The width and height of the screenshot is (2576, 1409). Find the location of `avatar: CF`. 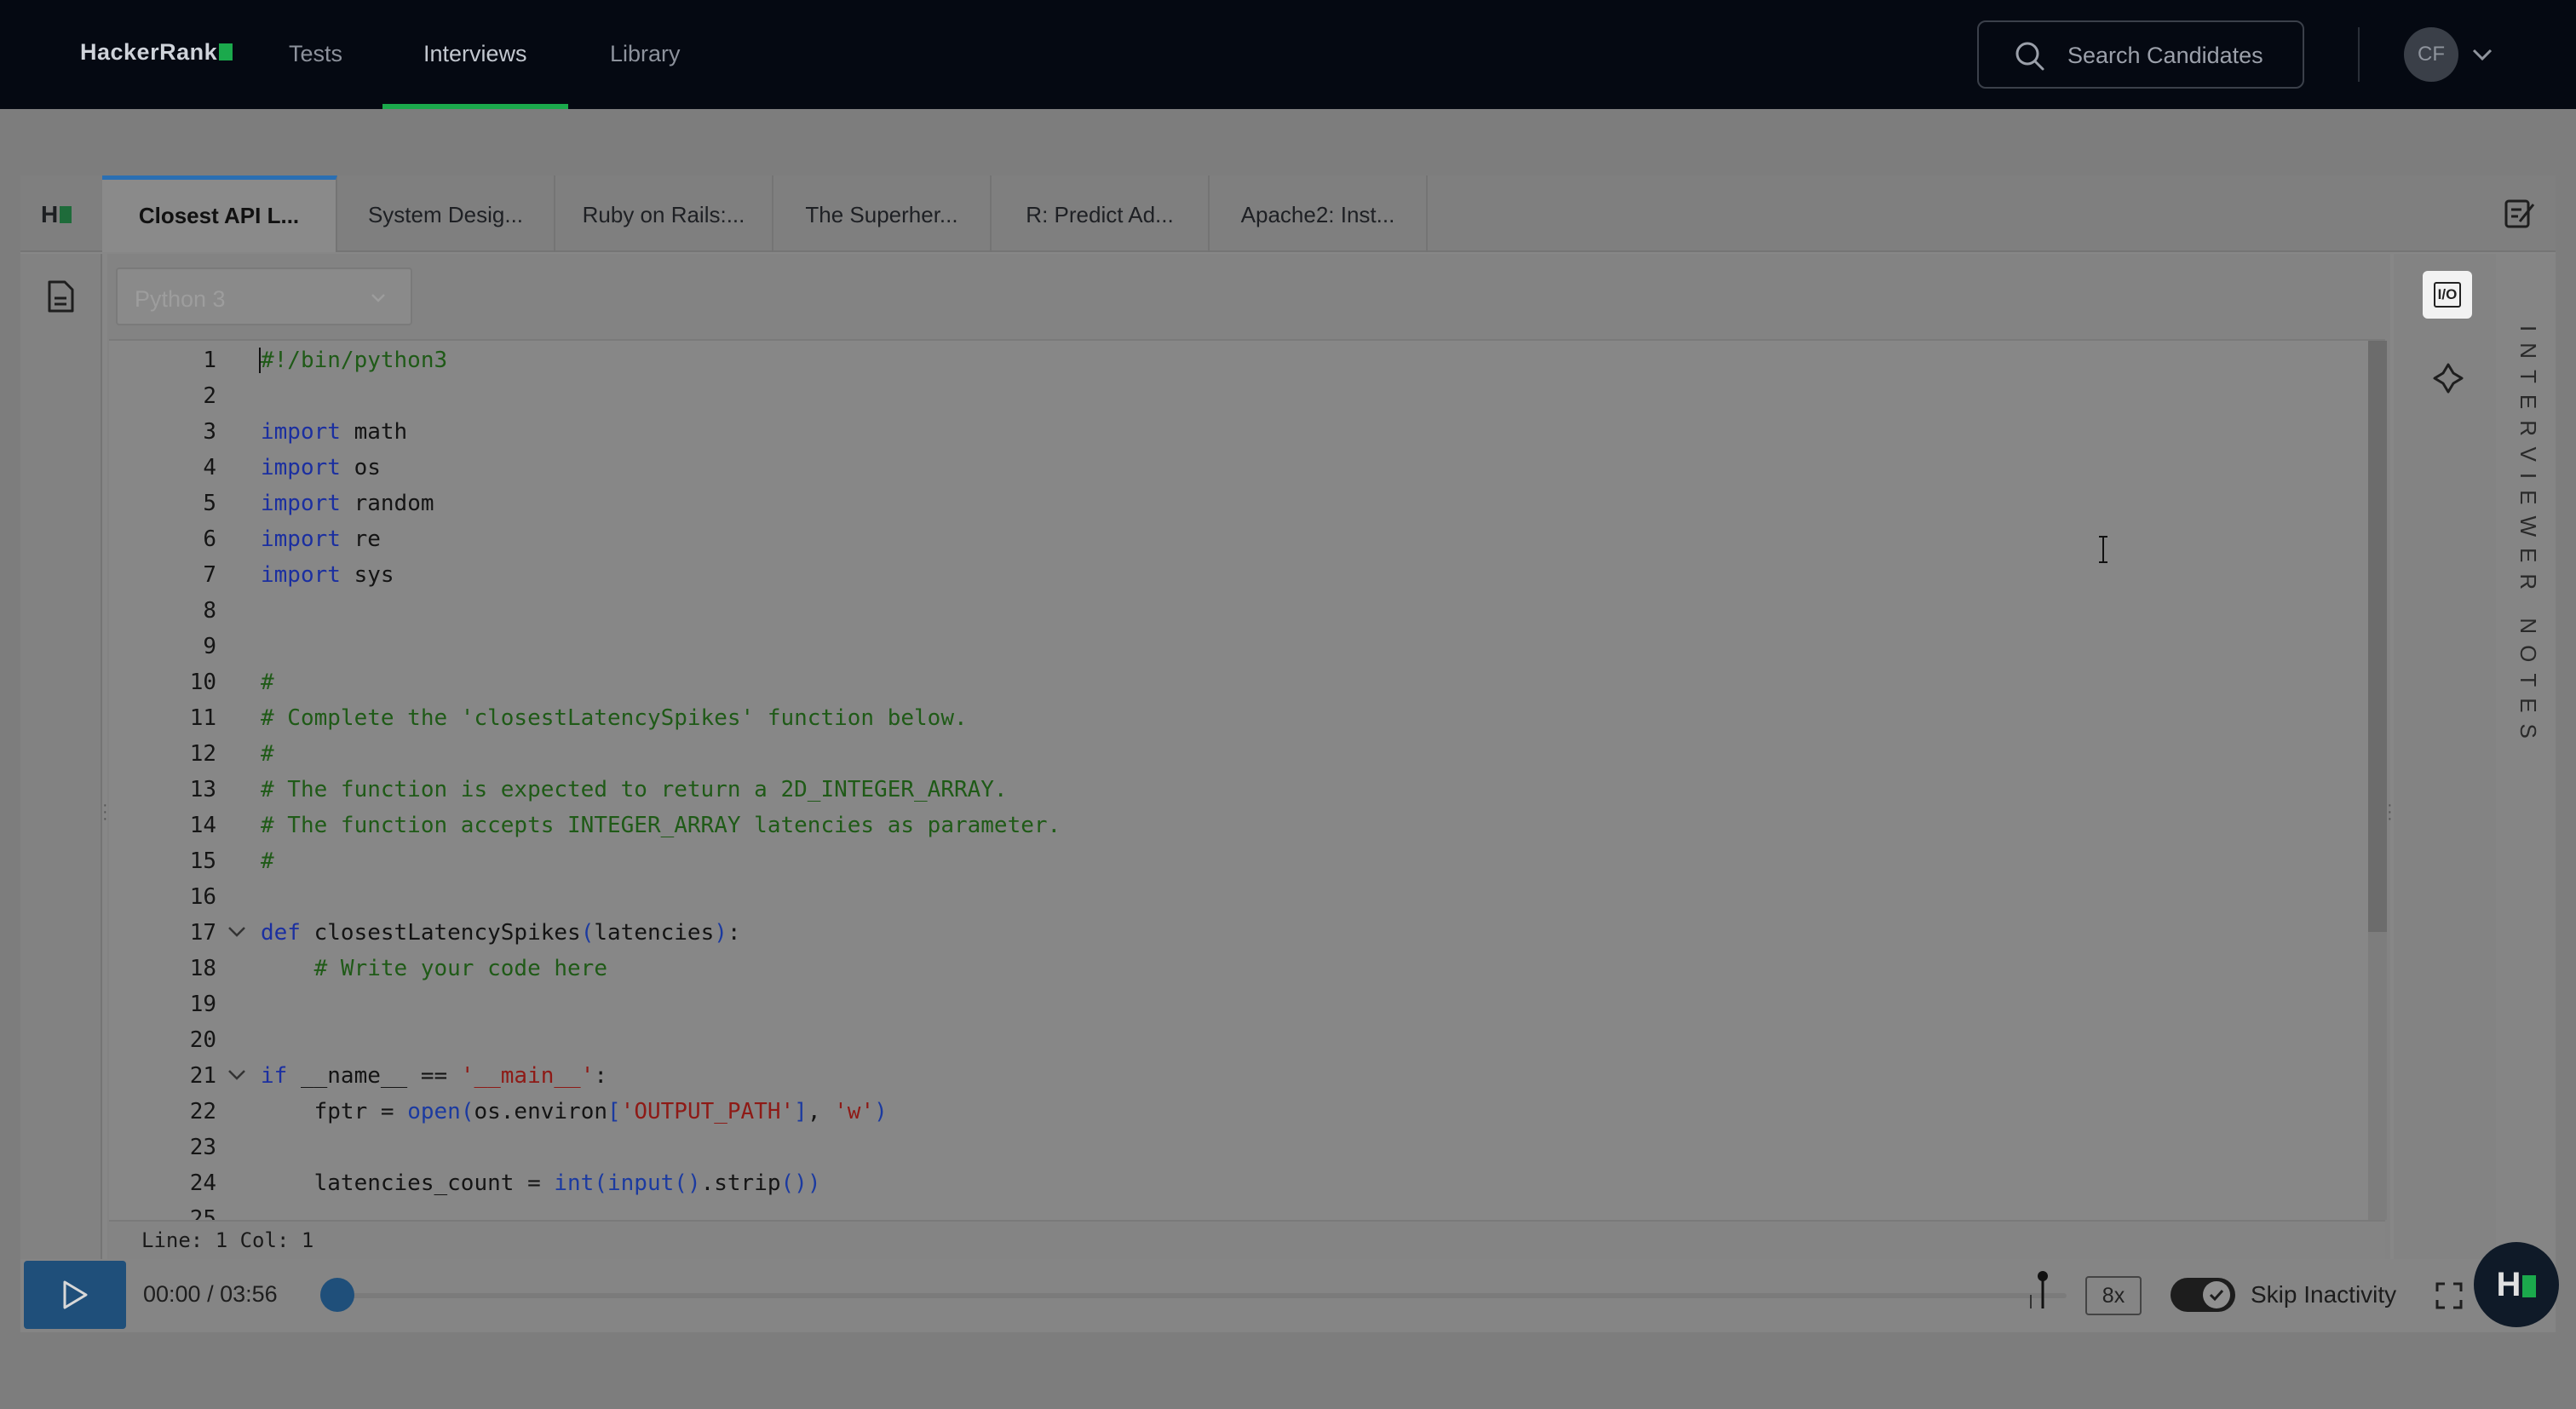

avatar: CF is located at coordinates (2431, 54).